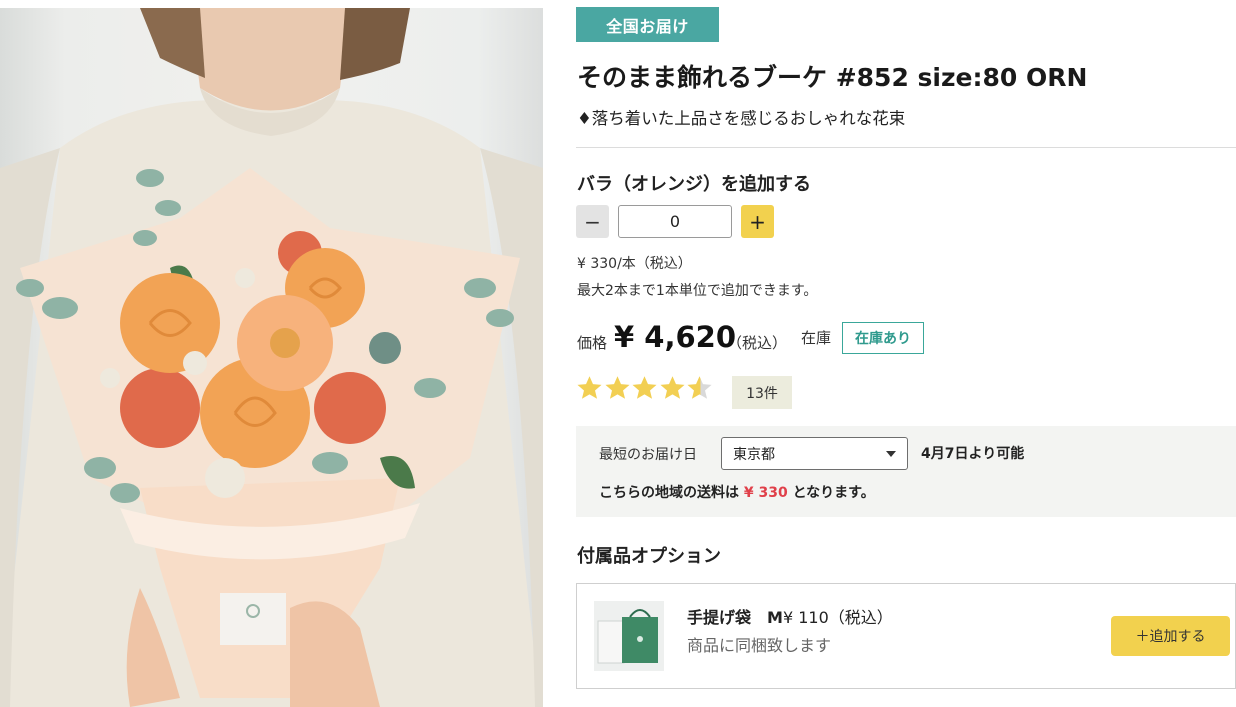  Describe the element at coordinates (754, 454) in the screenshot. I see `region-select-value: 東京都` at that location.